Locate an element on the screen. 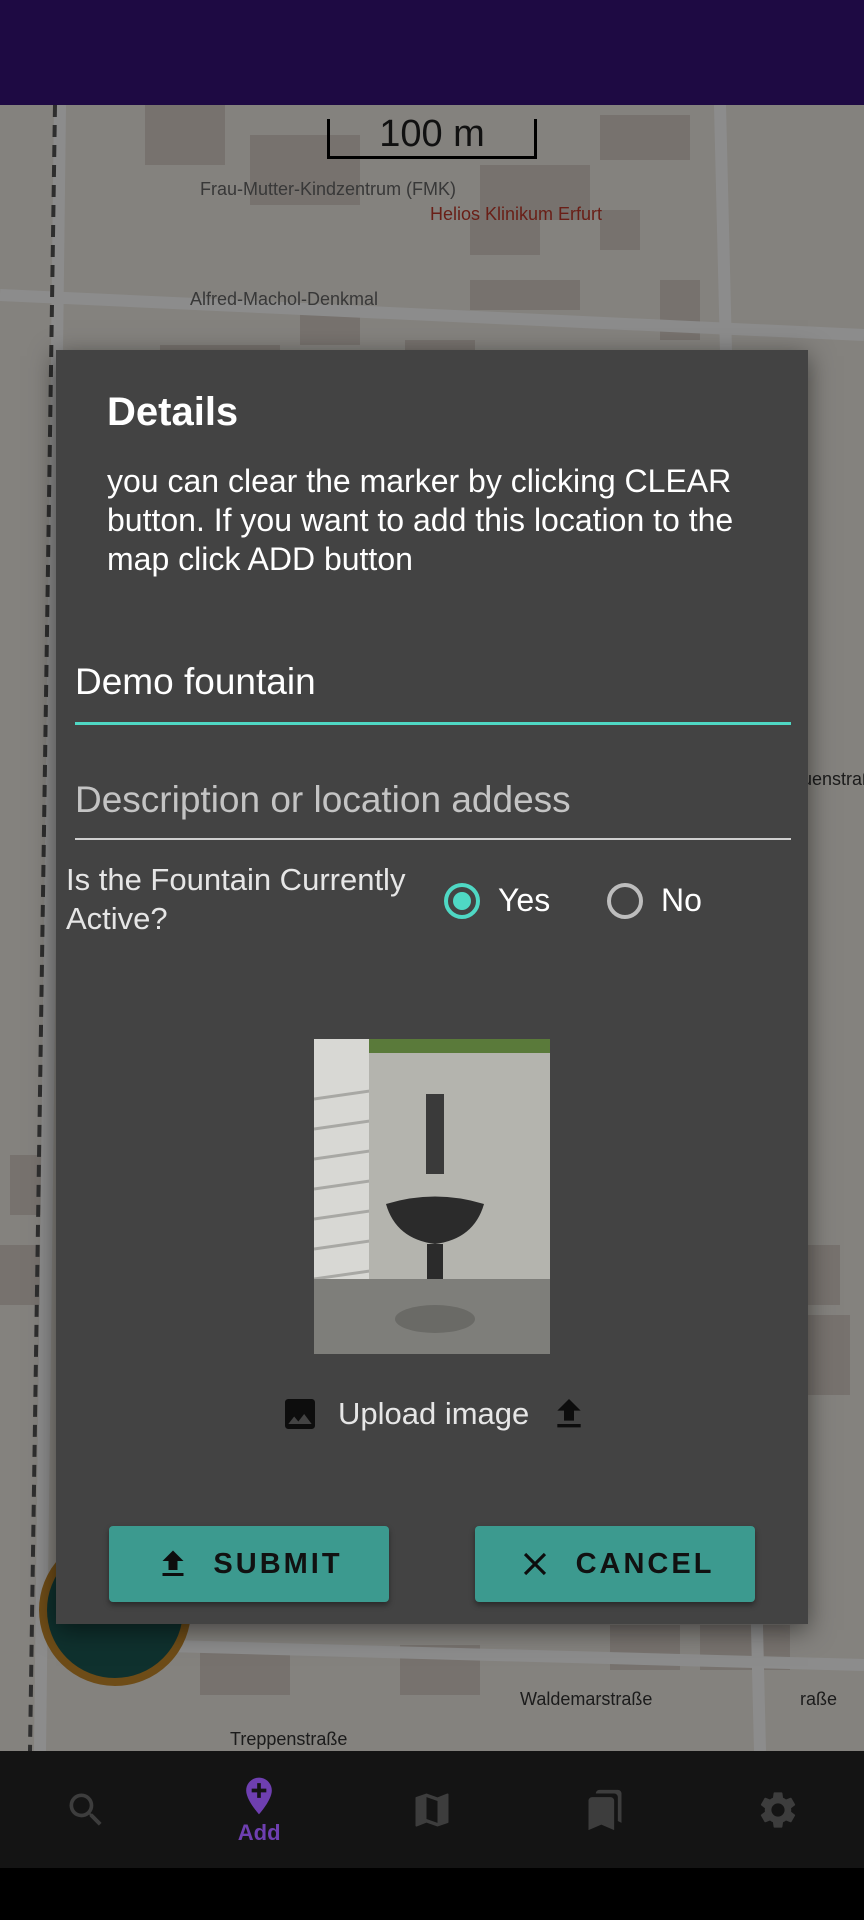  image-icon is located at coordinates (300, 1414).